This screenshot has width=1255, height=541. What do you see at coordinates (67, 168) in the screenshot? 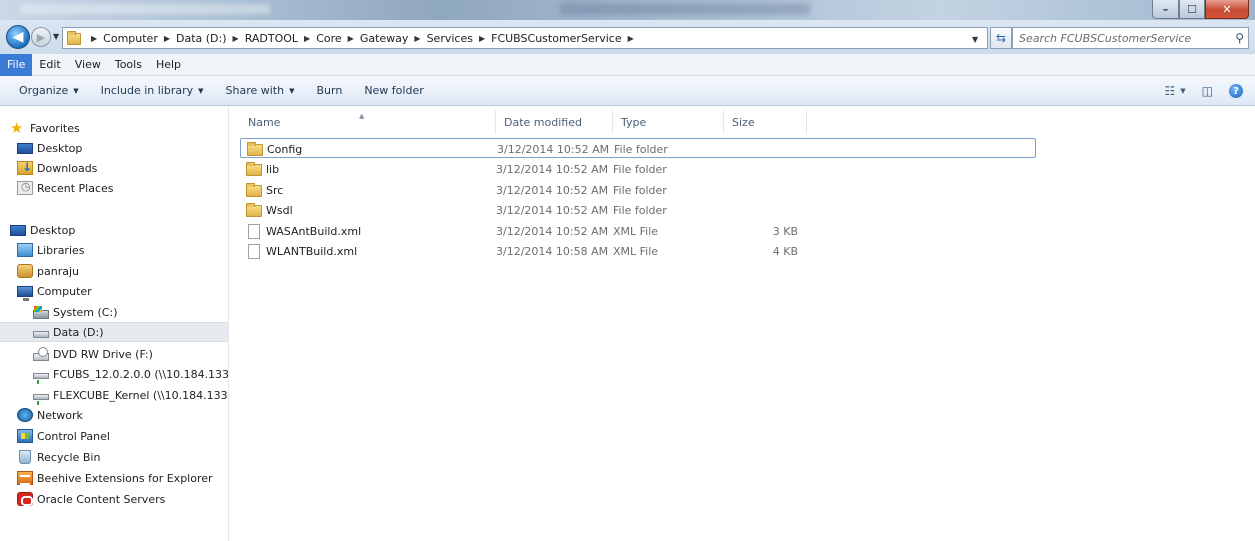
I see `nav-item-label: Downloads` at bounding box center [67, 168].